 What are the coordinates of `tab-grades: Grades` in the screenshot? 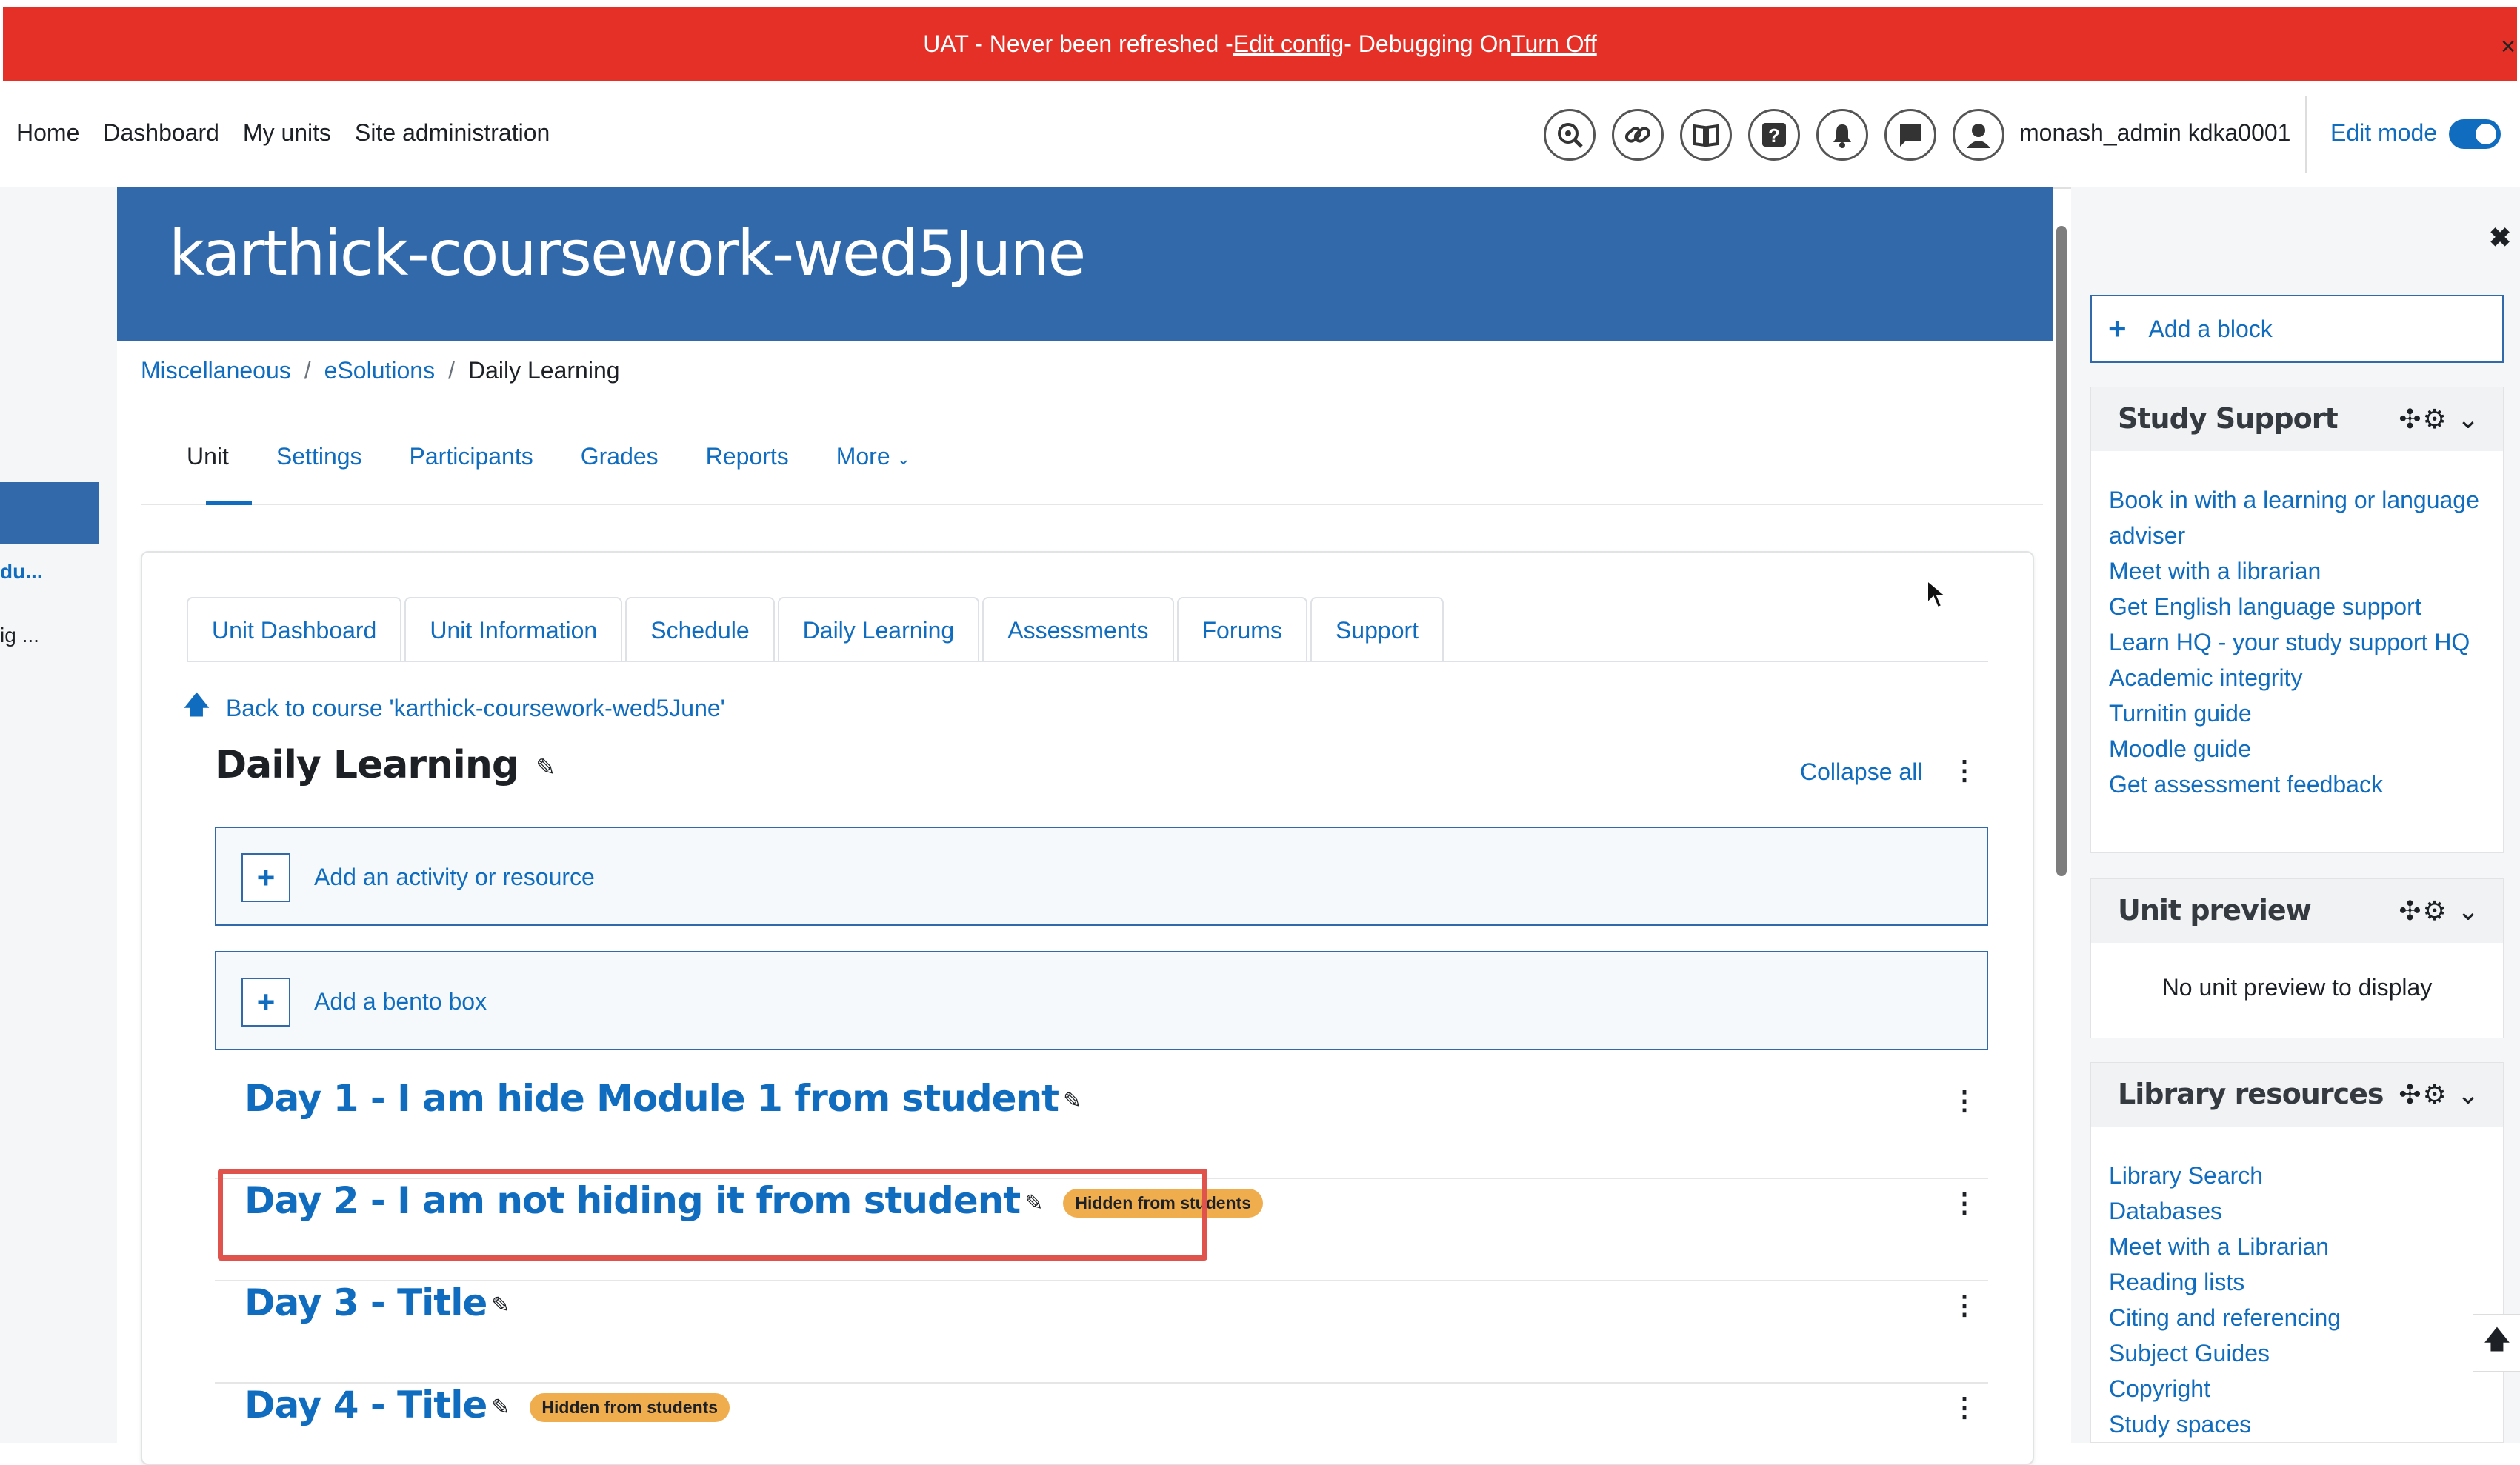 It's located at (620, 456).